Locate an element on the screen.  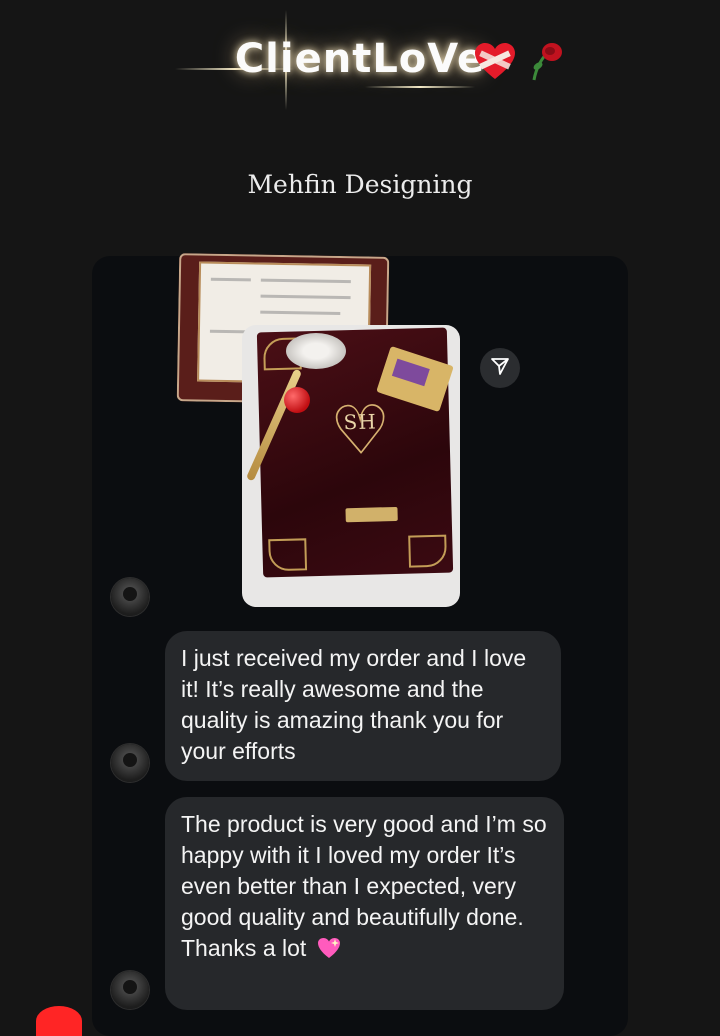
mending-heart-icon is located at coordinates (499, 66).